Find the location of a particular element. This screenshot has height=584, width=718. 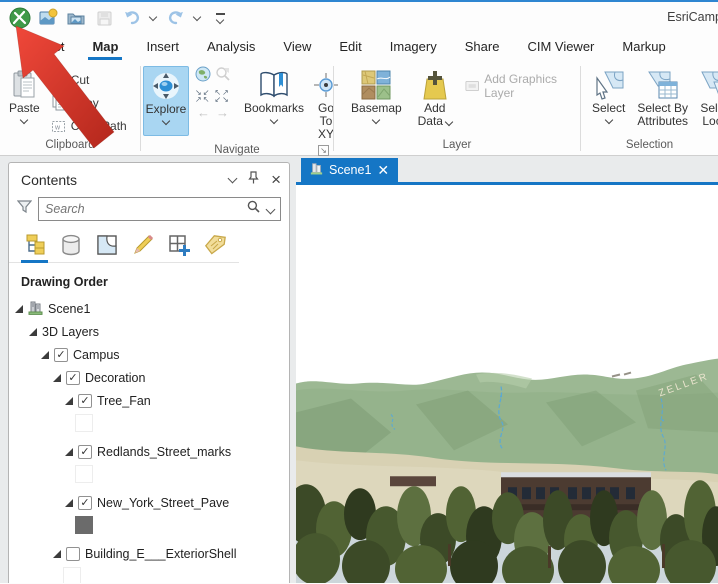

close-view-icon: ✕ is located at coordinates (383, 170).